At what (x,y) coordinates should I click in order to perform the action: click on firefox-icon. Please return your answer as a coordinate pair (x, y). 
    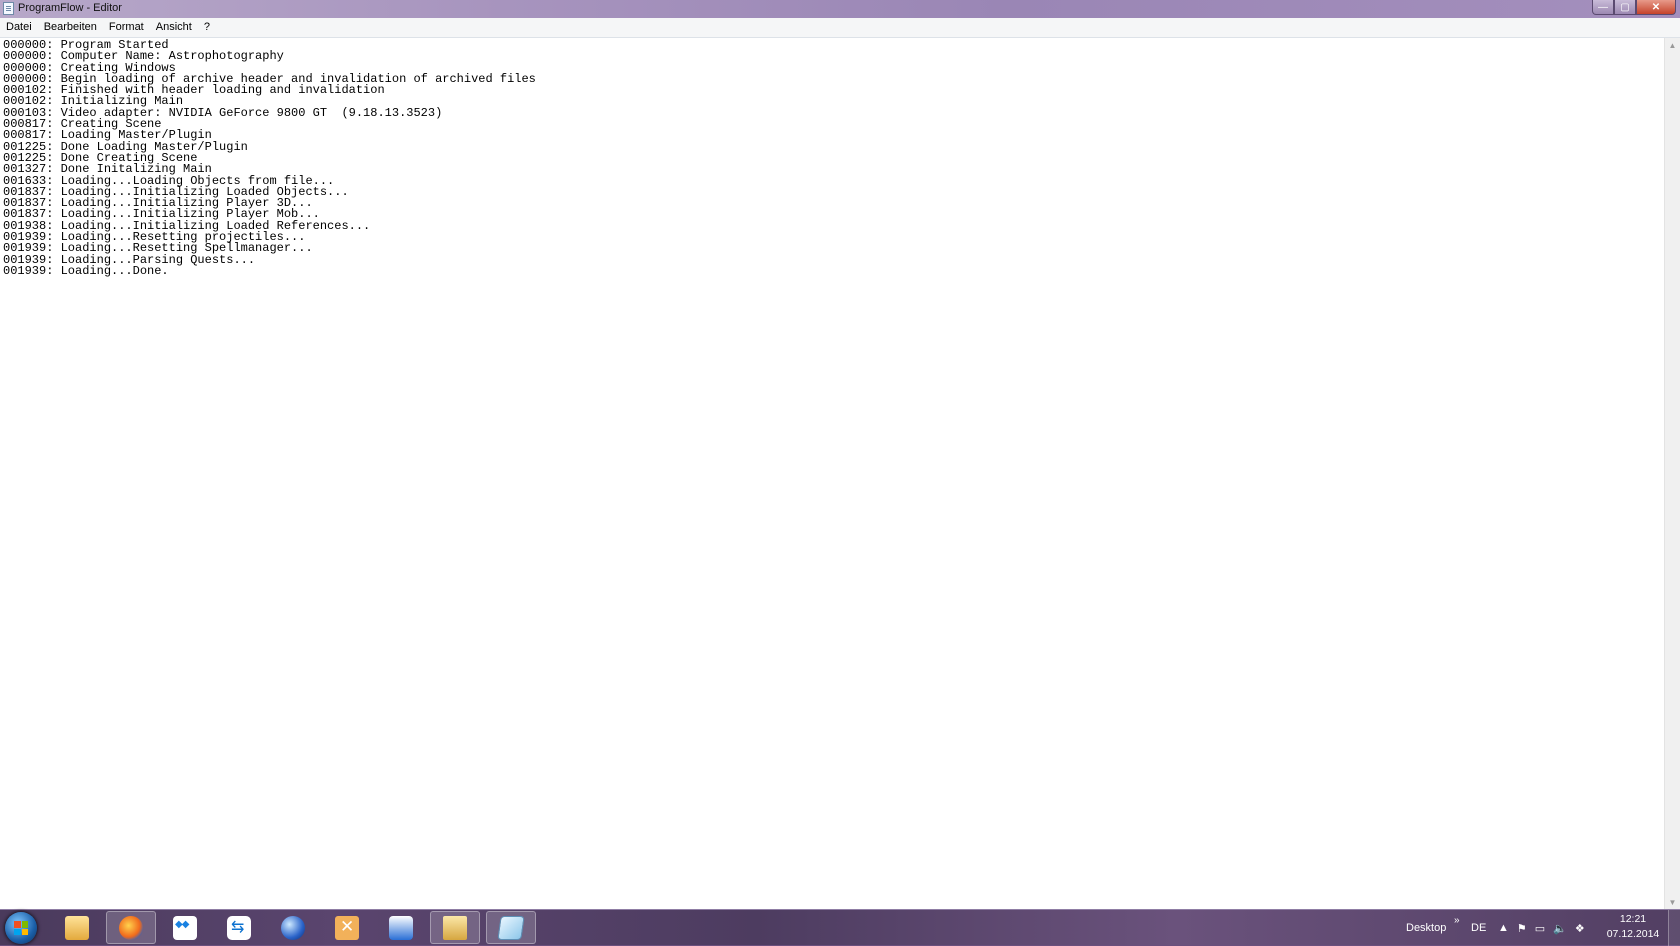
    Looking at the image, I should click on (131, 927).